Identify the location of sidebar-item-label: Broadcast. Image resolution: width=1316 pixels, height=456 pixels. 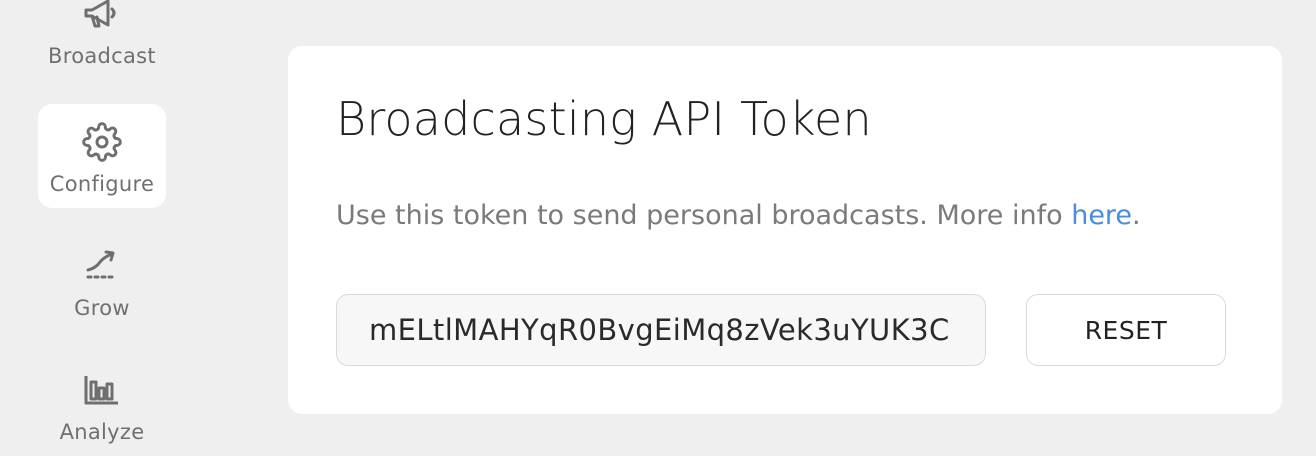
(102, 56).